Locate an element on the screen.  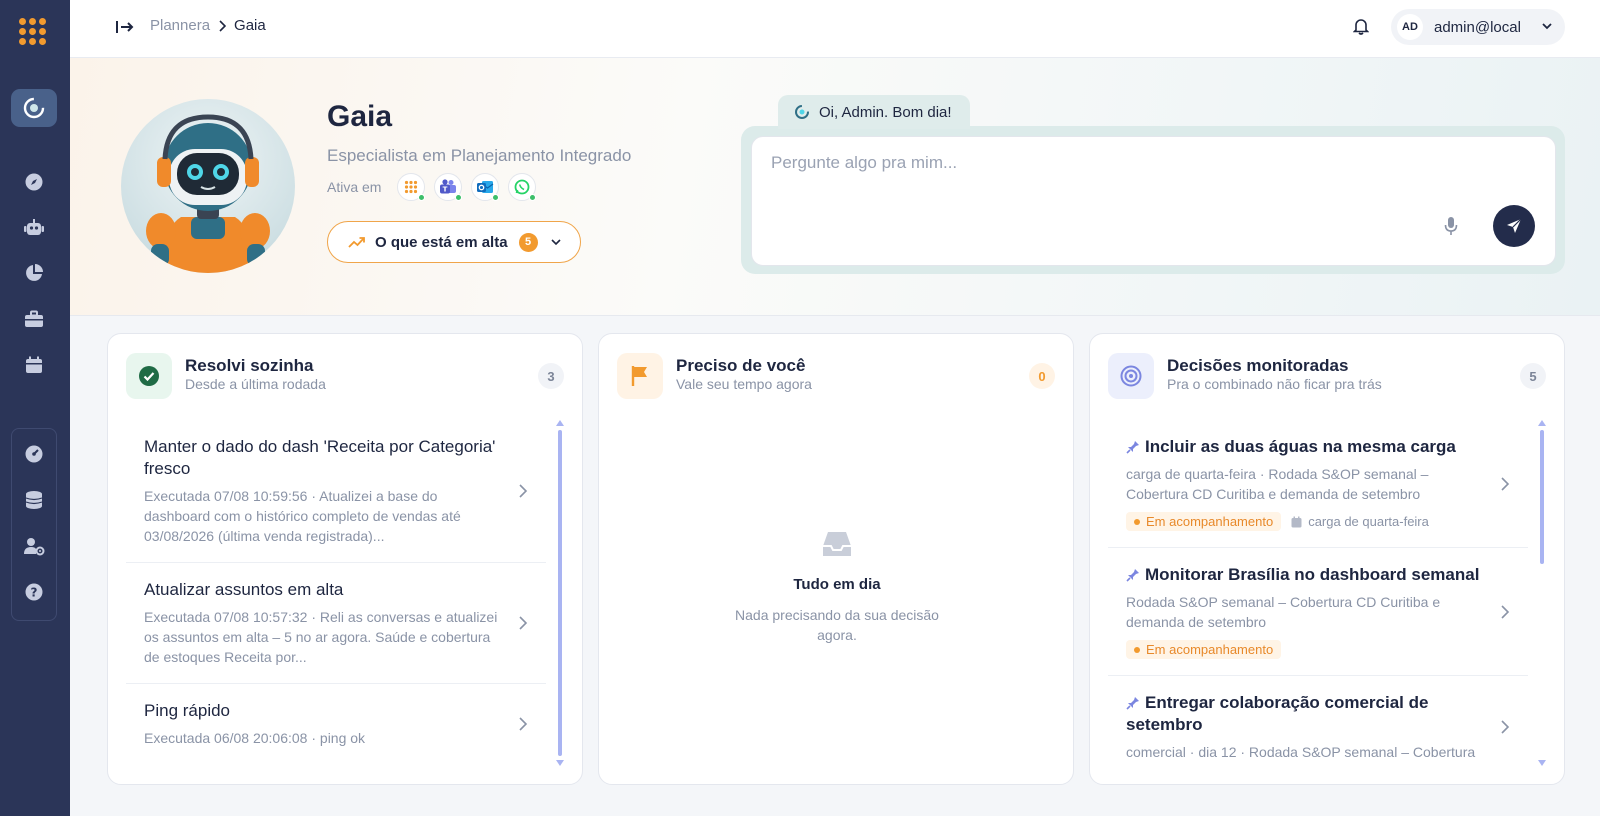
card-subtitle: Desde a última rodada is located at coordinates (255, 384).